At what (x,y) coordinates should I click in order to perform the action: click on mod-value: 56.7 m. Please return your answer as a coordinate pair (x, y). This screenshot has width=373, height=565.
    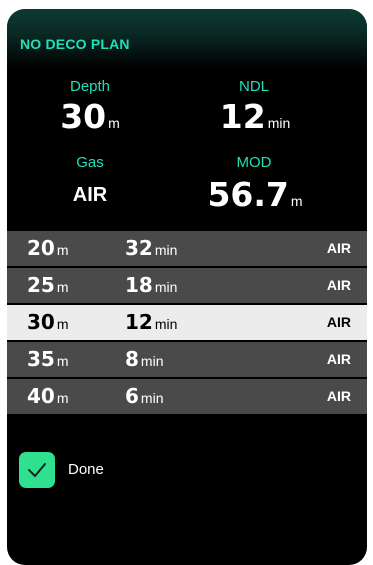
    Looking at the image, I should click on (255, 194).